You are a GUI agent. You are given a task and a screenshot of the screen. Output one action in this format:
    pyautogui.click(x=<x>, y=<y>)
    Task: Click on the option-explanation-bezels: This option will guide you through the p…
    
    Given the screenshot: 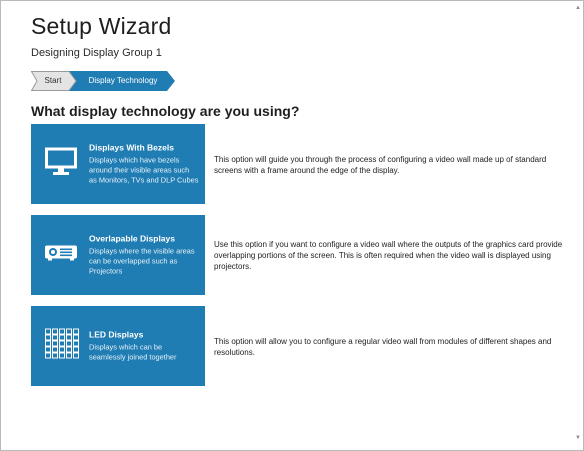 What is the action you would take?
    pyautogui.click(x=380, y=165)
    